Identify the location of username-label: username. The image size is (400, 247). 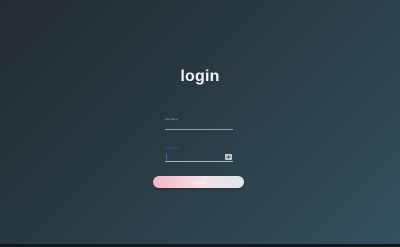
(172, 119).